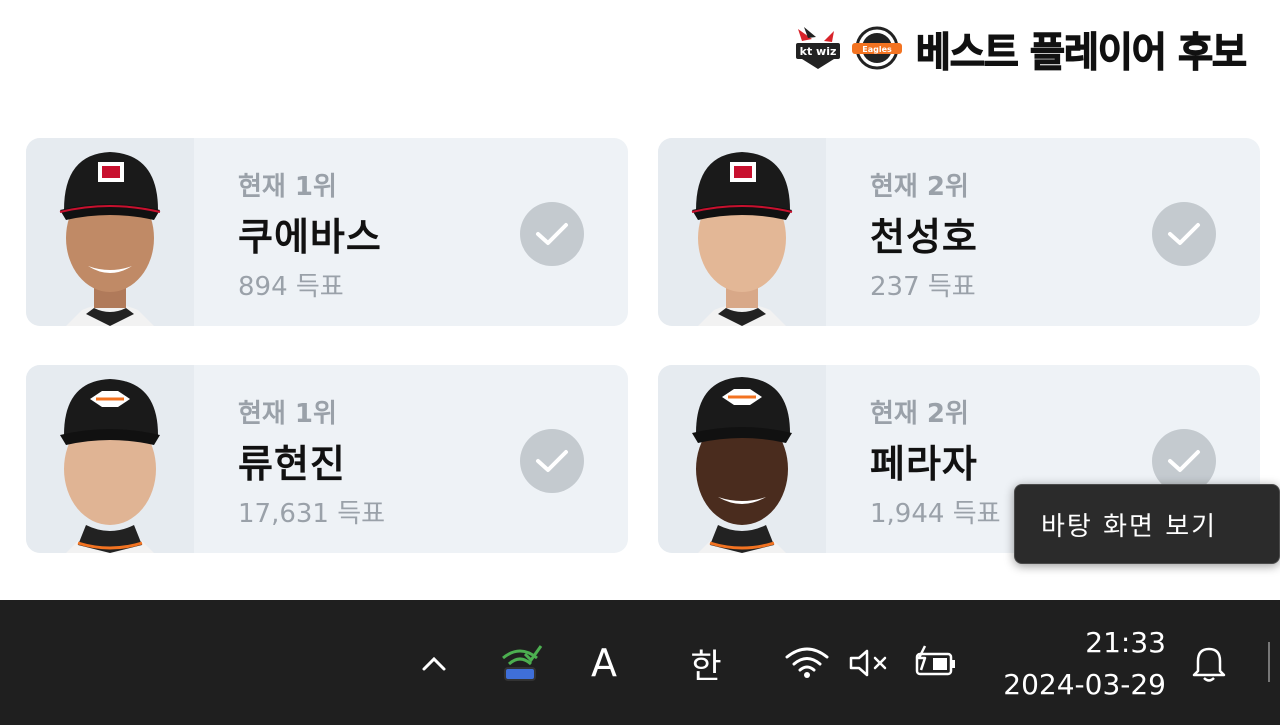  Describe the element at coordinates (807, 662) in the screenshot. I see `wifi-icon` at that location.